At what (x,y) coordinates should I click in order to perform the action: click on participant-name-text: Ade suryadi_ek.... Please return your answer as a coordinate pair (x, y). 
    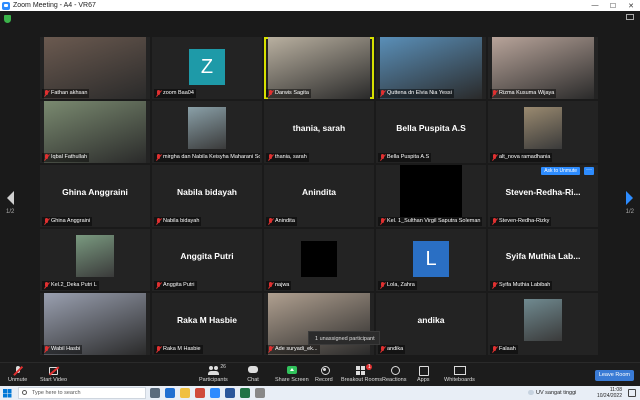
    Looking at the image, I should click on (296, 349).